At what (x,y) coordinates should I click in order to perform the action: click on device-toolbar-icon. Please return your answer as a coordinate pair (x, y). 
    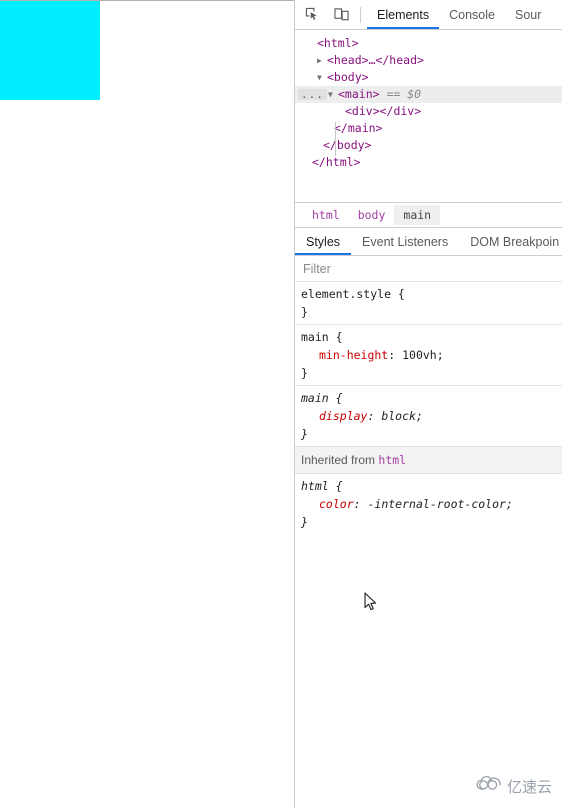
    Looking at the image, I should click on (342, 15).